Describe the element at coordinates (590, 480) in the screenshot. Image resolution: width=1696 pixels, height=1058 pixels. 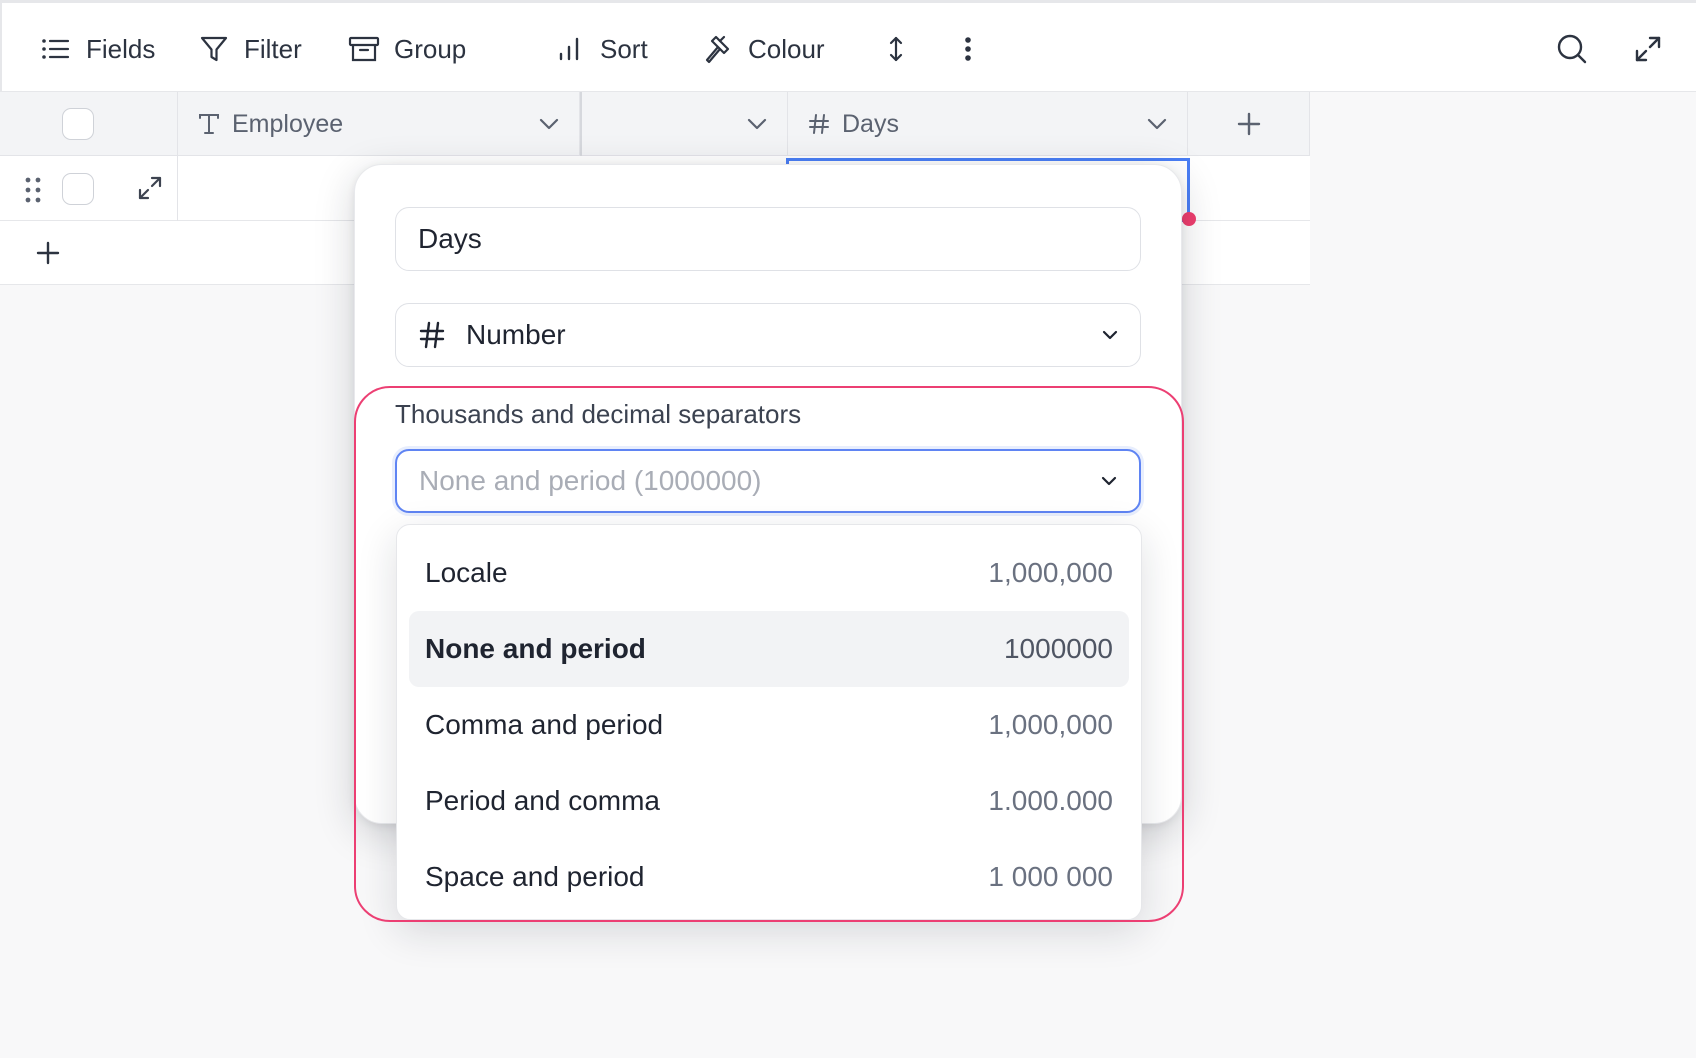
I see `separator-placeholder: None and period (1000000)` at that location.